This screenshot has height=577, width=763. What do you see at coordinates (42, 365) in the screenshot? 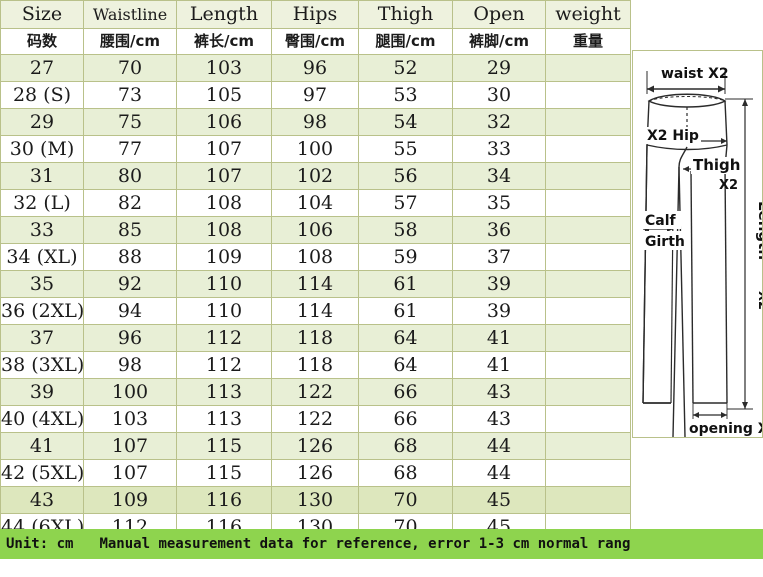
I see `cell-size: 38 (3XL)` at bounding box center [42, 365].